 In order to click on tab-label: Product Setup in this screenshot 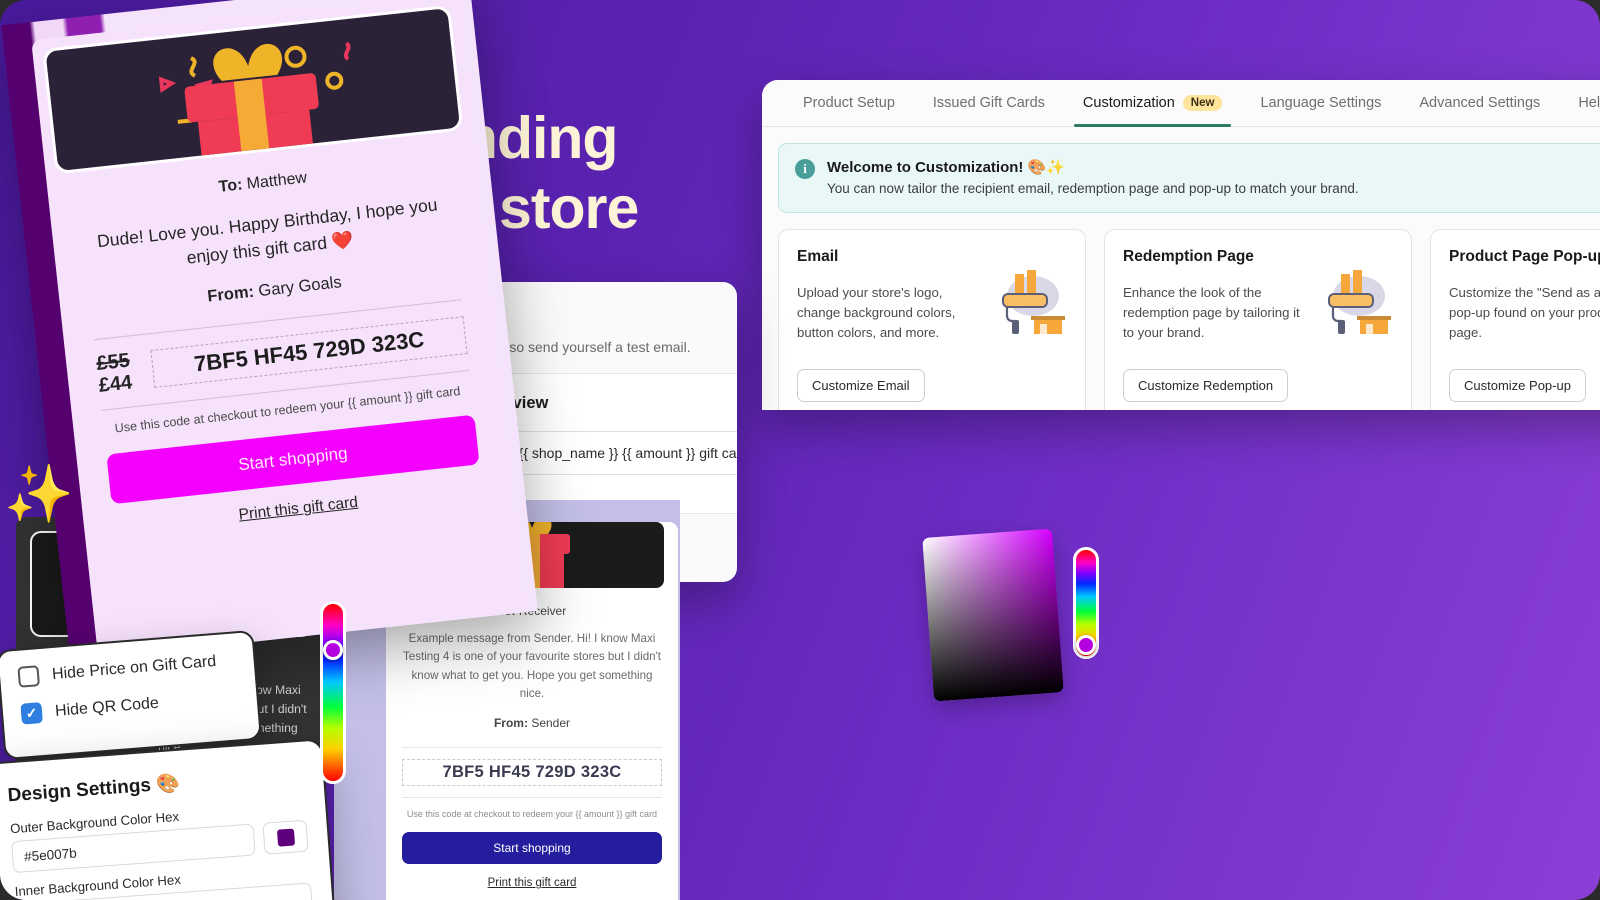, I will do `click(849, 103)`.